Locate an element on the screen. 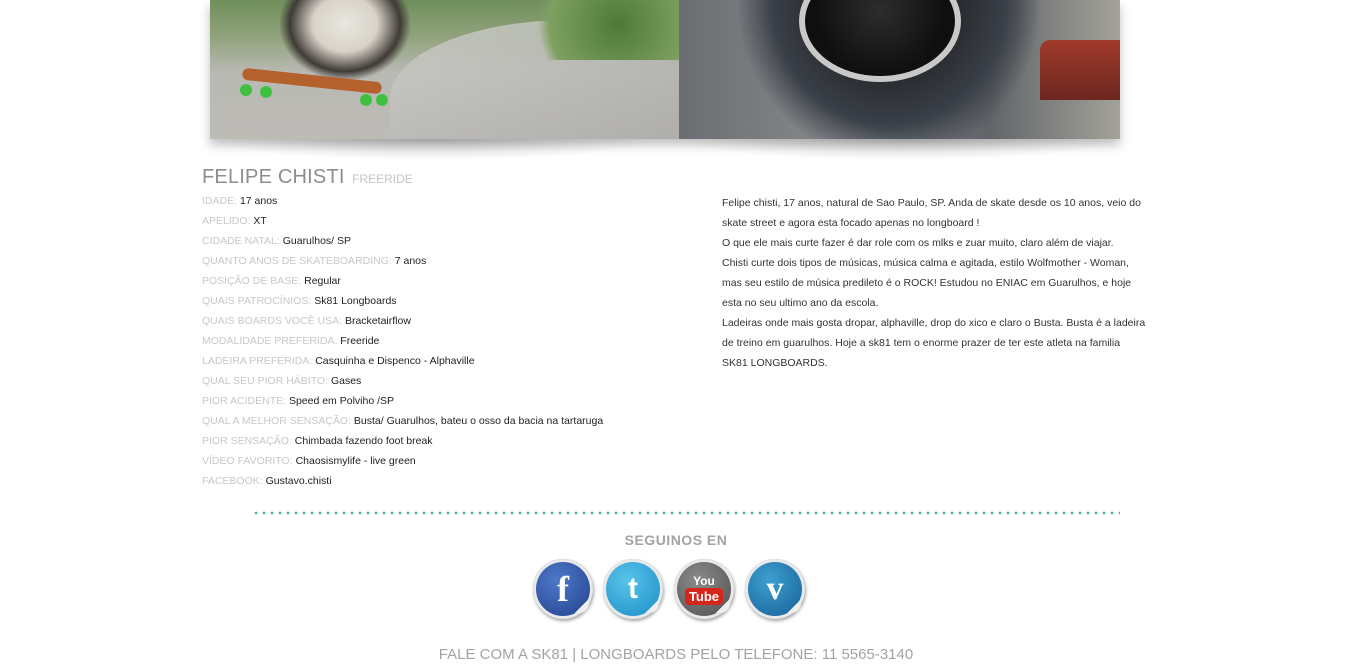  youtube-icon: You Tube is located at coordinates (704, 589).